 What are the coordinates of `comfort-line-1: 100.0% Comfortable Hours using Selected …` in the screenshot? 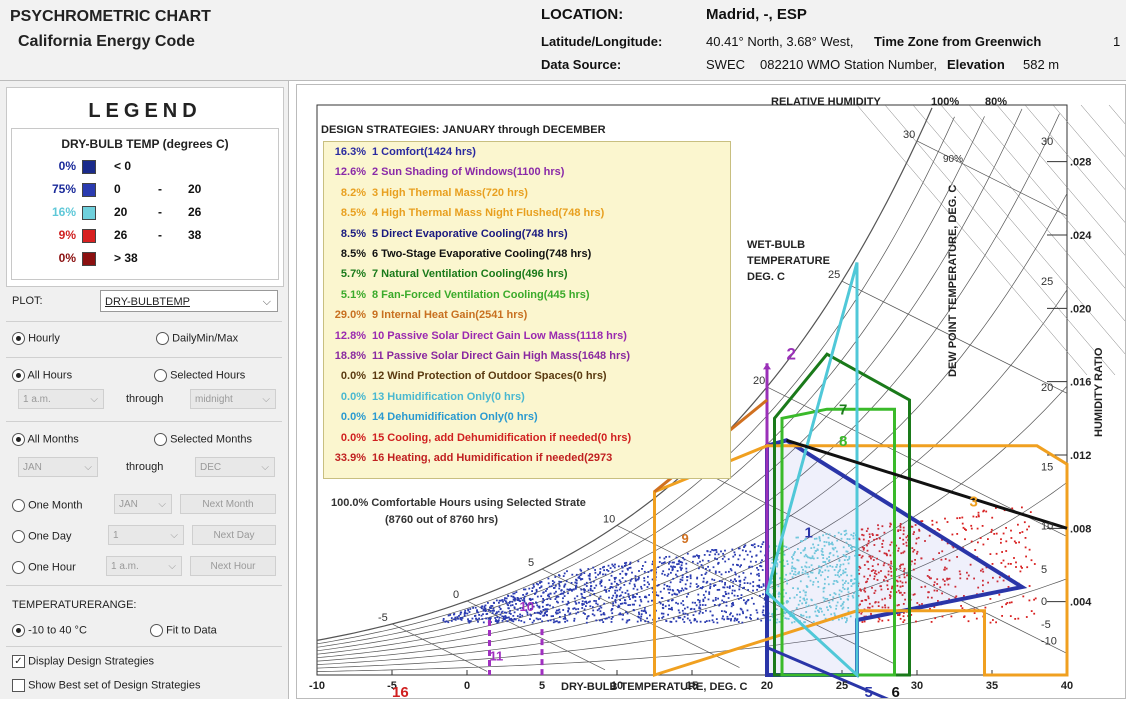 It's located at (458, 503).